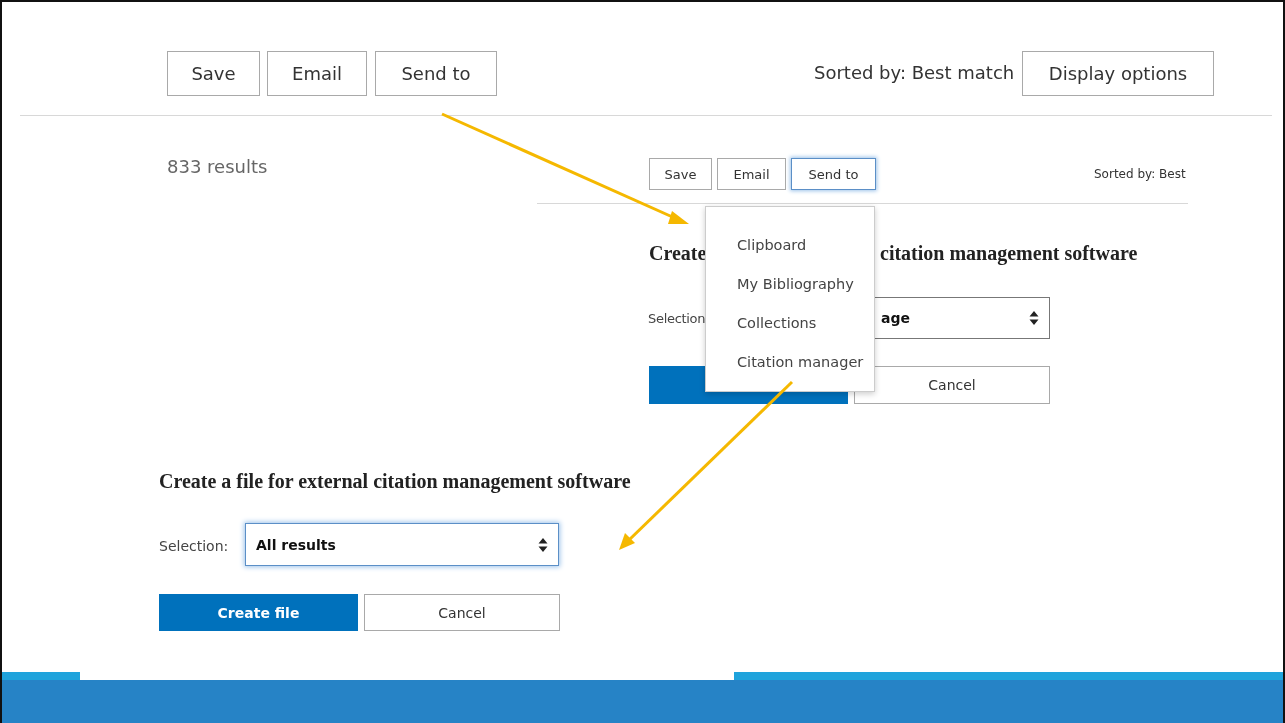 The height and width of the screenshot is (723, 1285). What do you see at coordinates (1009, 253) in the screenshot?
I see `form-heading: citation management software` at bounding box center [1009, 253].